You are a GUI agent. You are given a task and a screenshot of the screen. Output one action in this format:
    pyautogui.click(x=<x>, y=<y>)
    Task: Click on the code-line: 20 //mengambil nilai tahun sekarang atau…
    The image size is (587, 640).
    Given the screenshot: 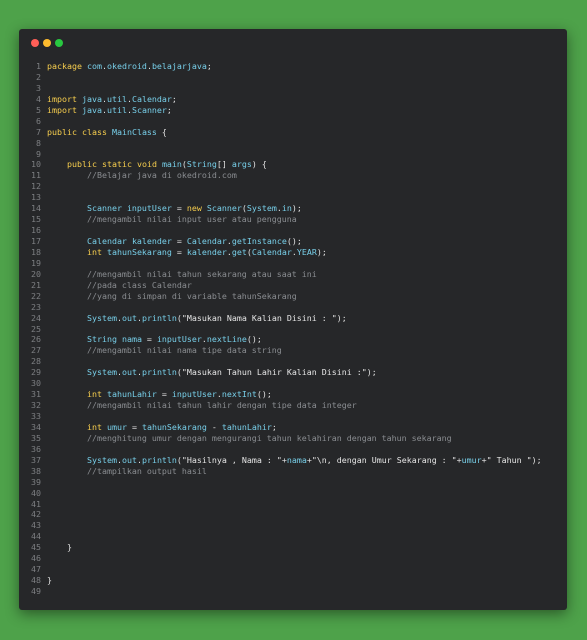 What is the action you would take?
    pyautogui.click(x=293, y=274)
    